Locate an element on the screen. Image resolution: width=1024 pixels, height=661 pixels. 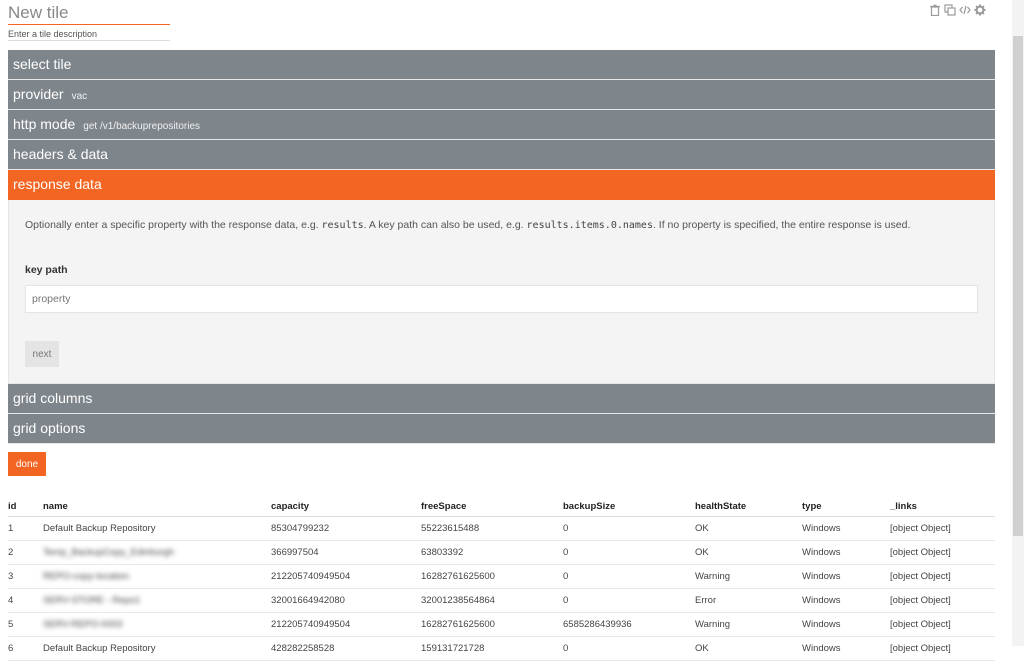
done-button: done is located at coordinates (27, 464).